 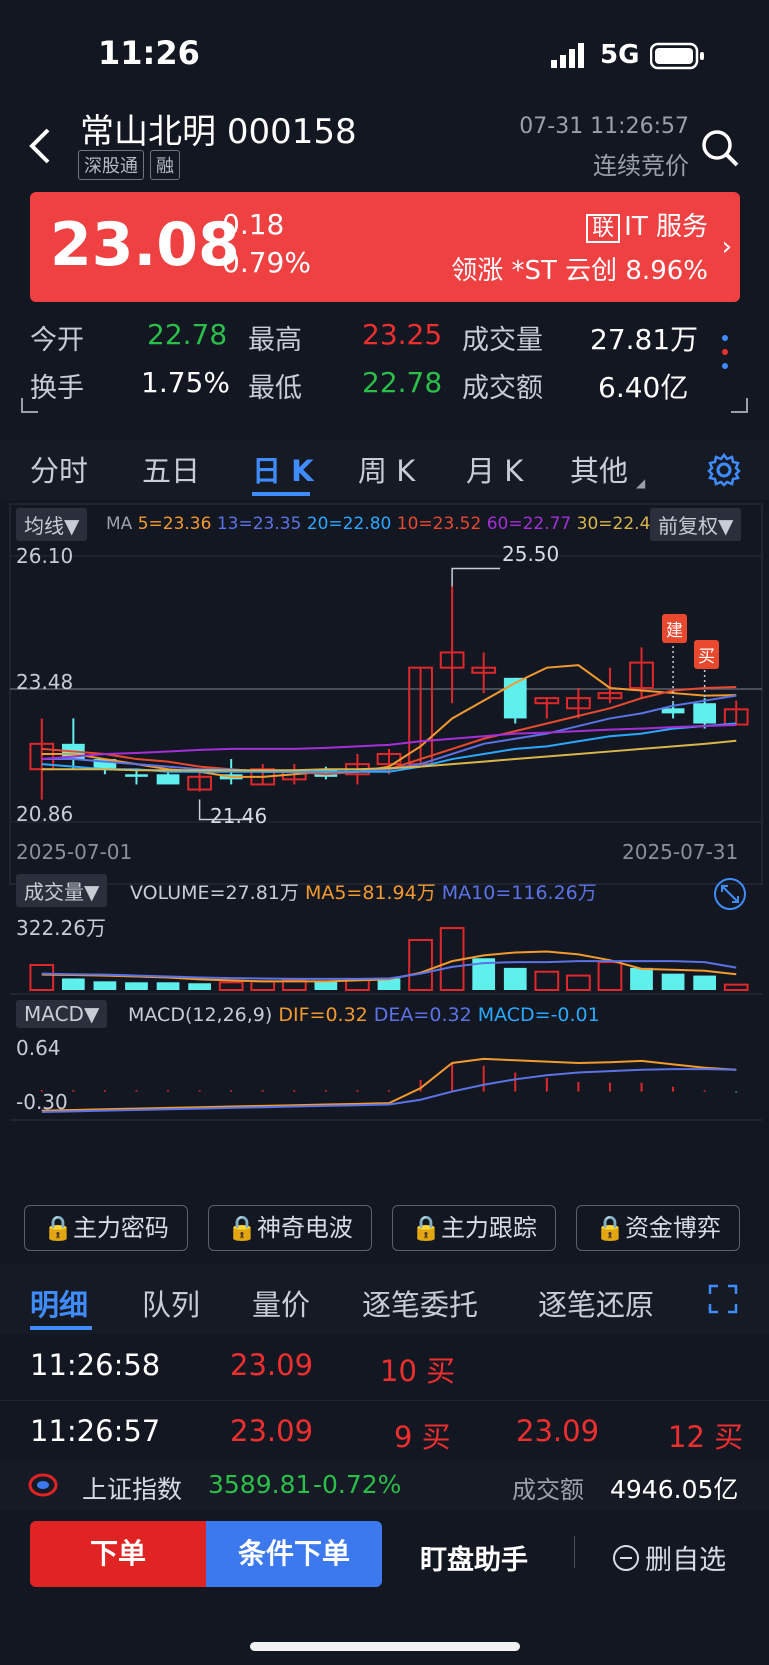 I want to click on macd-dea: DEA=0.32, so click(x=422, y=1015).